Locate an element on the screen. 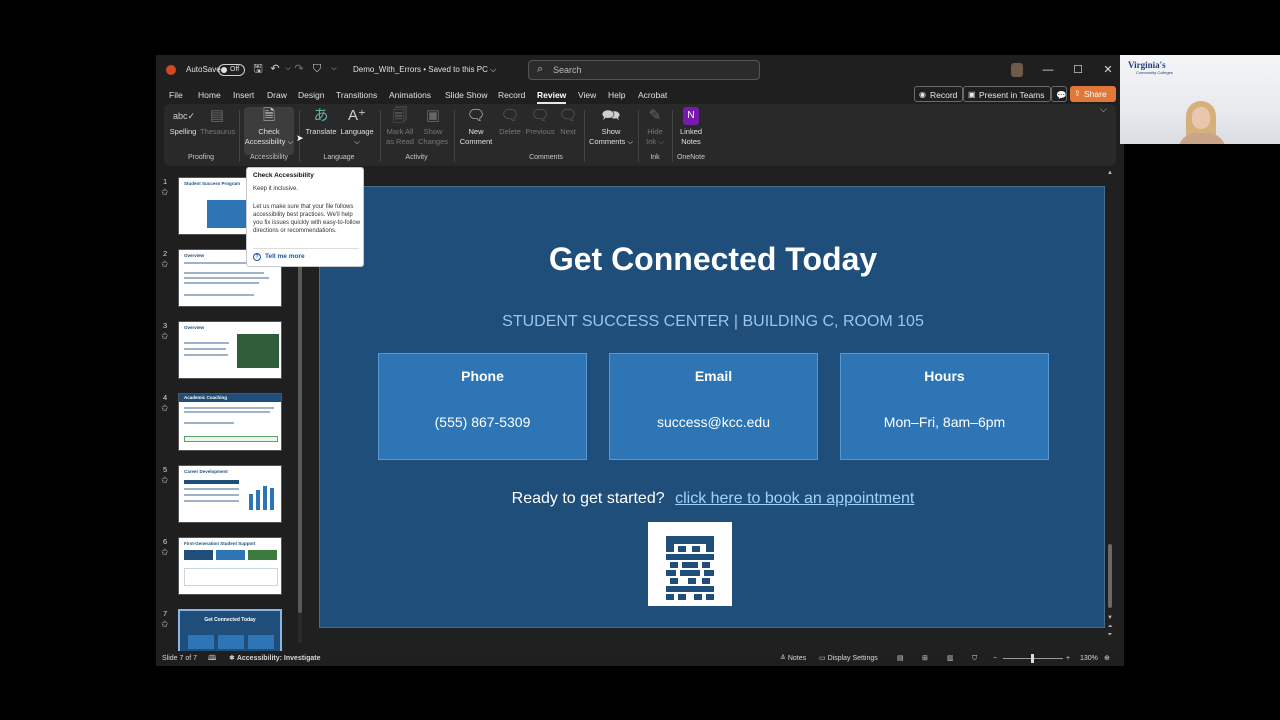  slide-scrollbar: ▲ ▼ ⏶ ⏷ is located at coordinates (1110, 410).